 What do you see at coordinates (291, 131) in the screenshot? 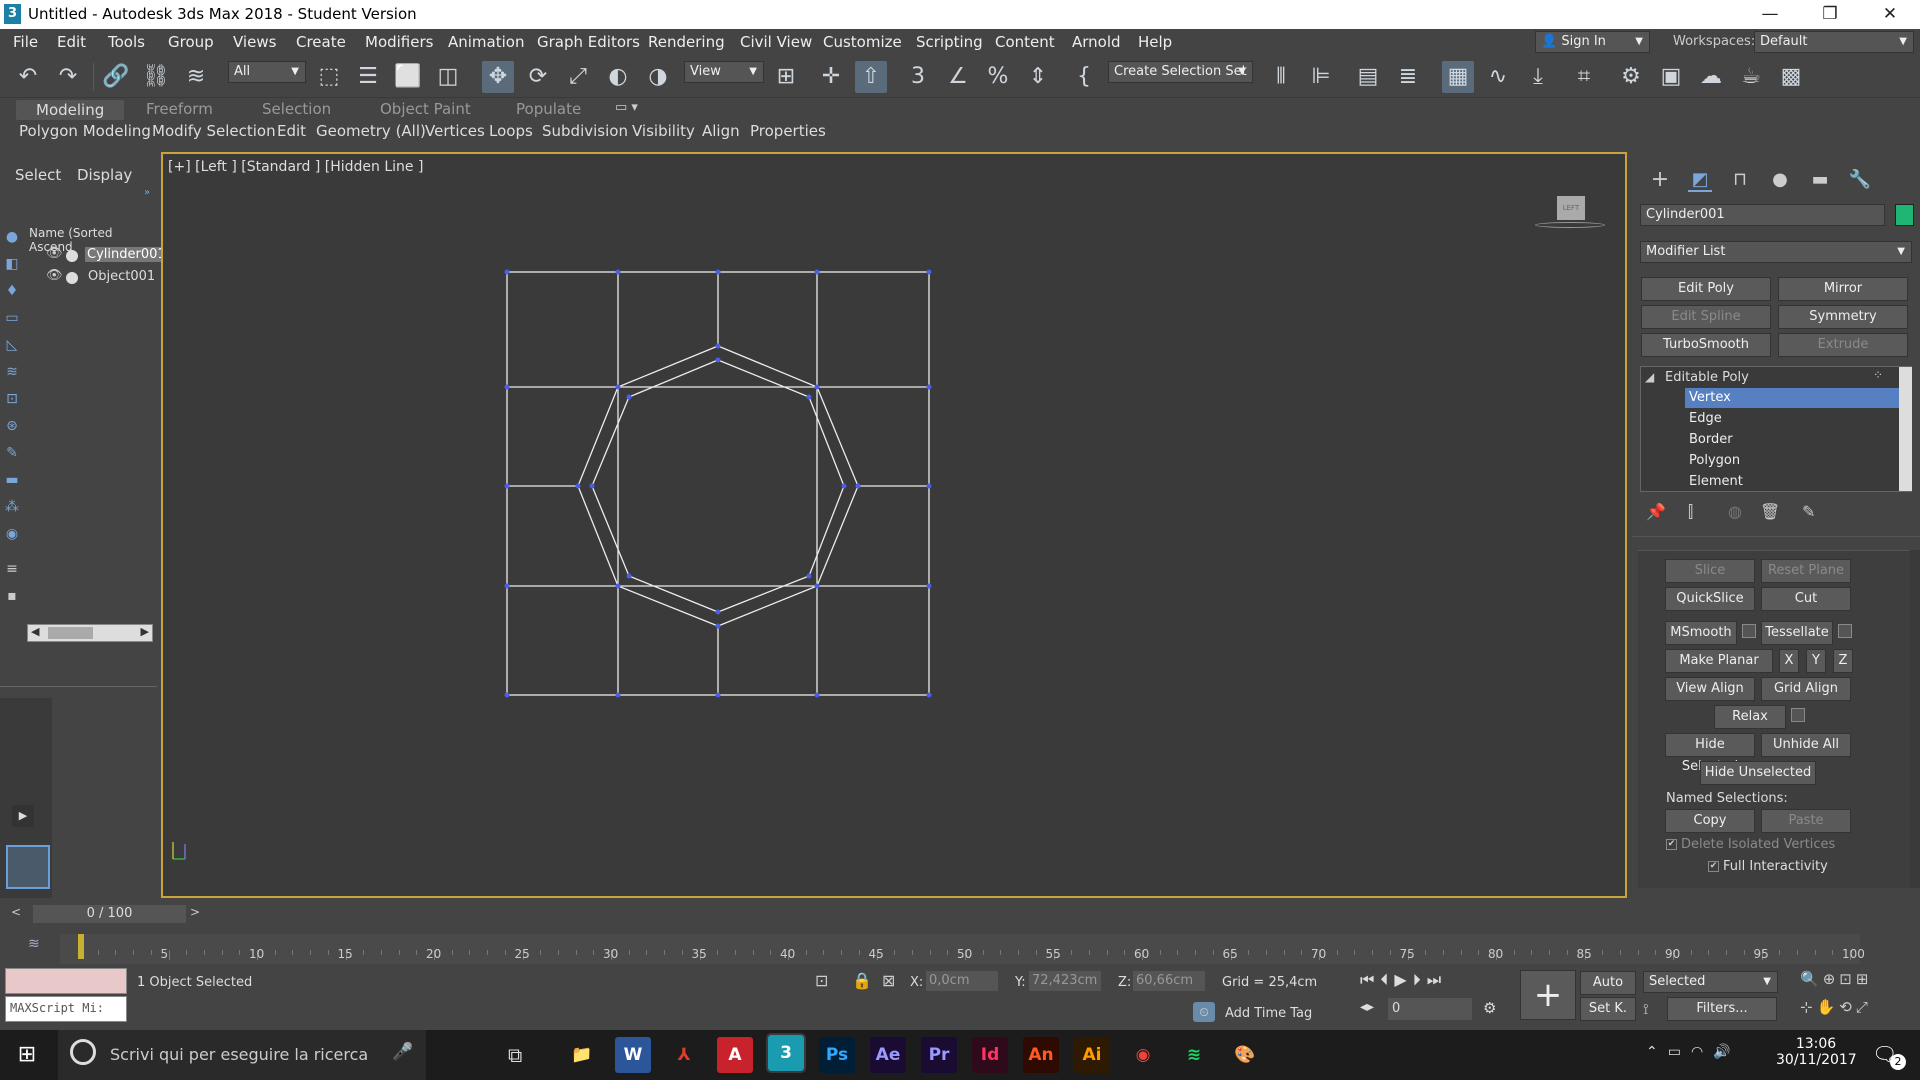
I see `ribbon-edit: Edit` at bounding box center [291, 131].